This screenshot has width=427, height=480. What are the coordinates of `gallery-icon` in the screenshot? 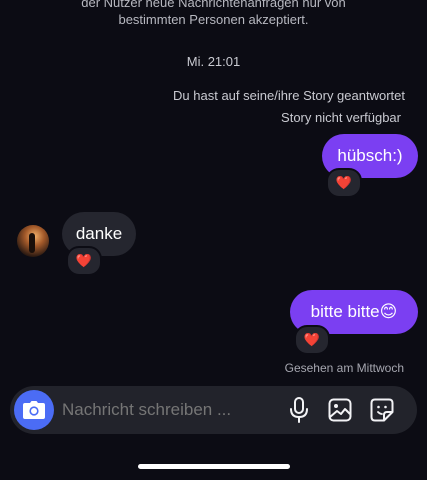 It's located at (340, 410).